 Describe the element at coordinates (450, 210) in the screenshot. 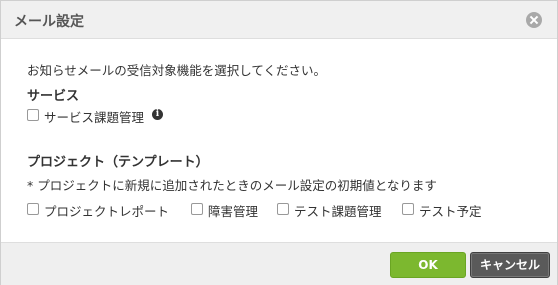

I see `test-schedule-label: テスト予定` at that location.